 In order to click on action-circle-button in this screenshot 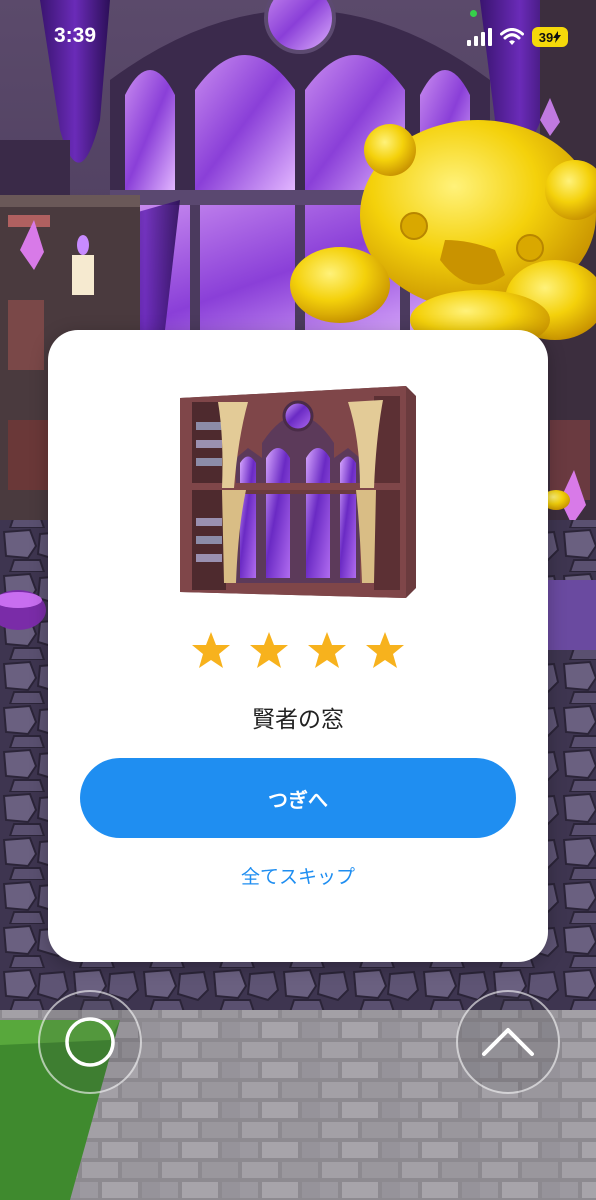, I will do `click(90, 1042)`.